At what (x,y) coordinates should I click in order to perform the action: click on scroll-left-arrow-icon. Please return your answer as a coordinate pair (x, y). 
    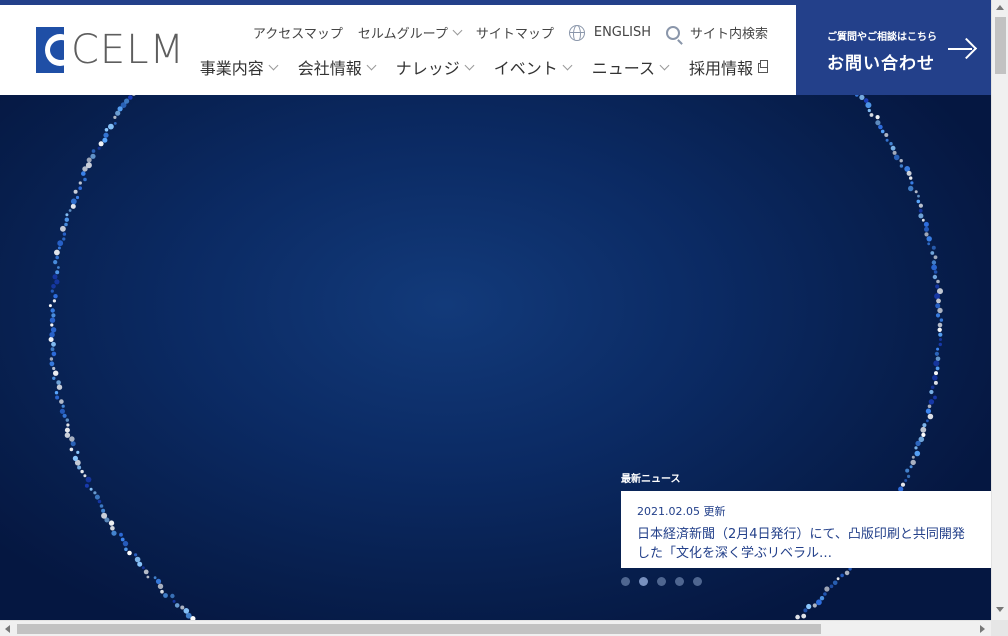
    Looking at the image, I should click on (7, 629).